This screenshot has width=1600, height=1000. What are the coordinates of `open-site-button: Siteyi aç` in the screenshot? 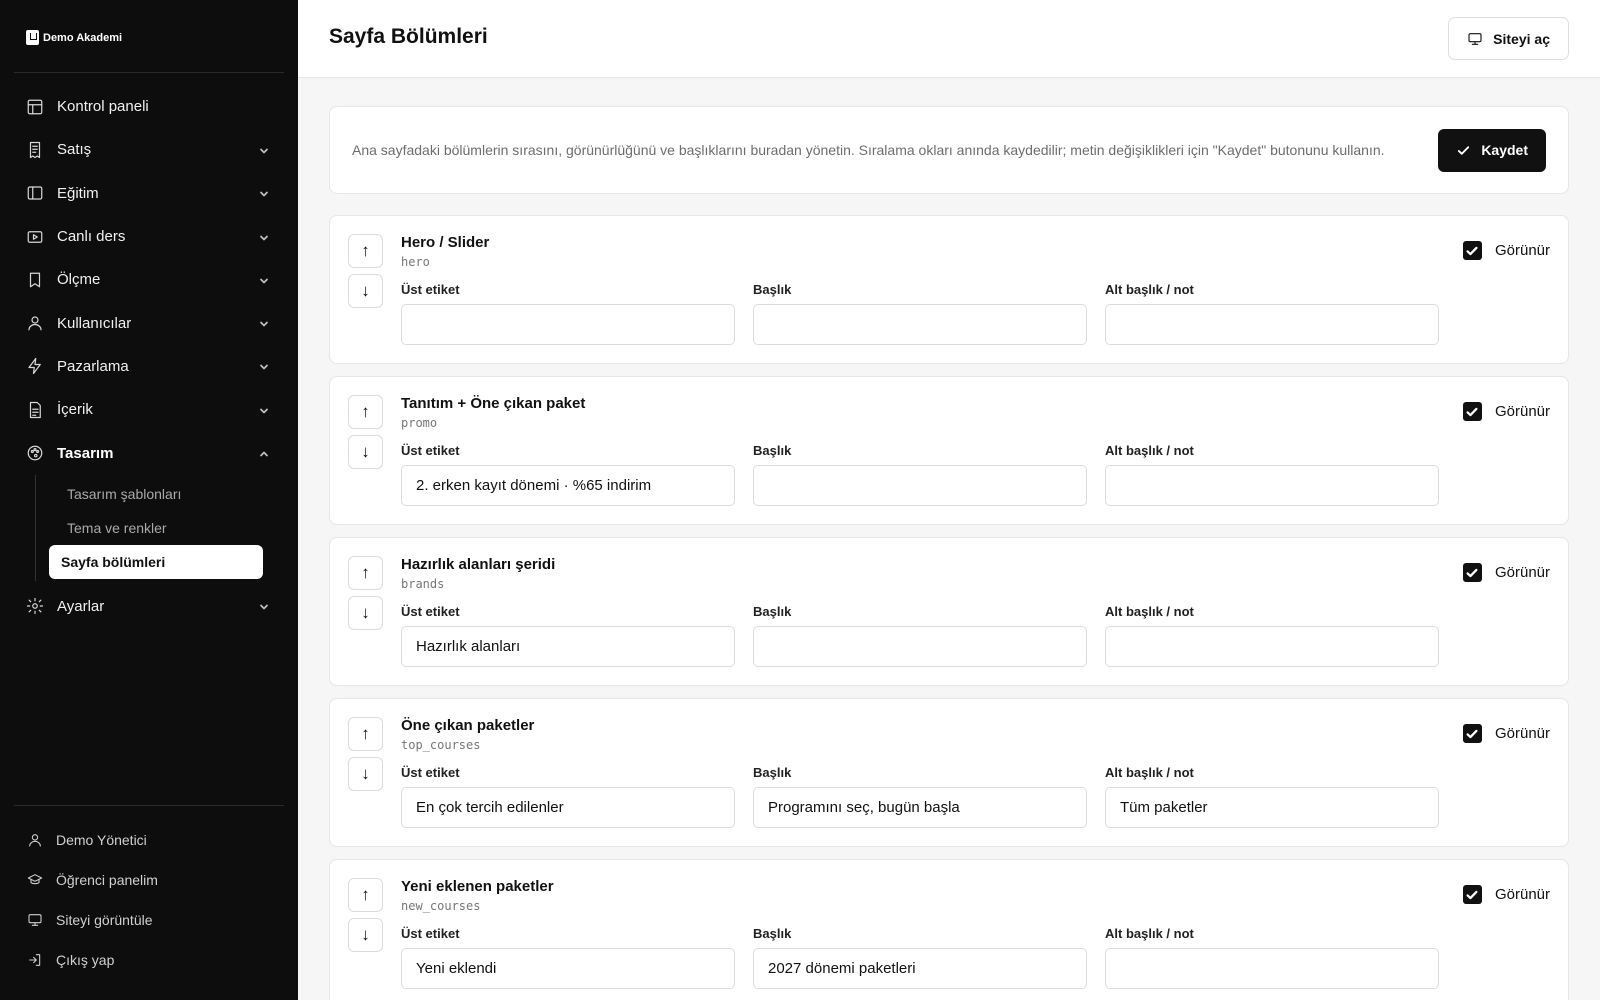 It's located at (1508, 38).